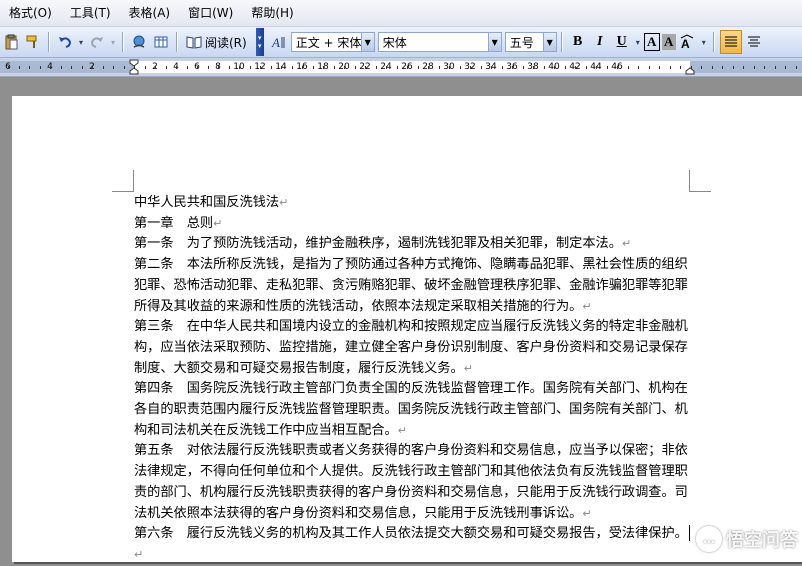 This screenshot has width=802, height=566. I want to click on align-justify-icon, so click(730, 42).